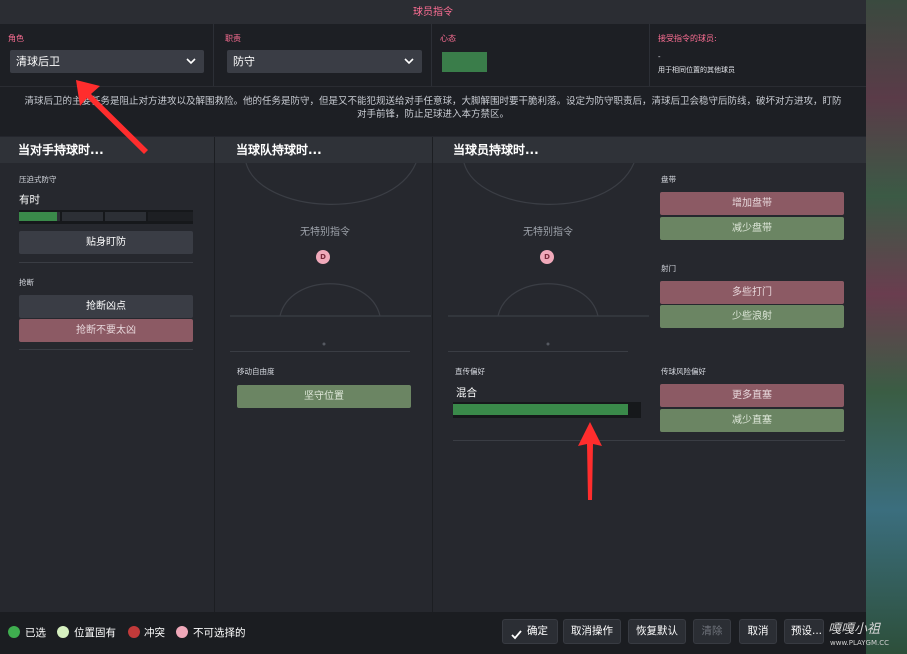 This screenshot has width=907, height=654. I want to click on mark-tighter-button: 贴身盯防, so click(106, 242).